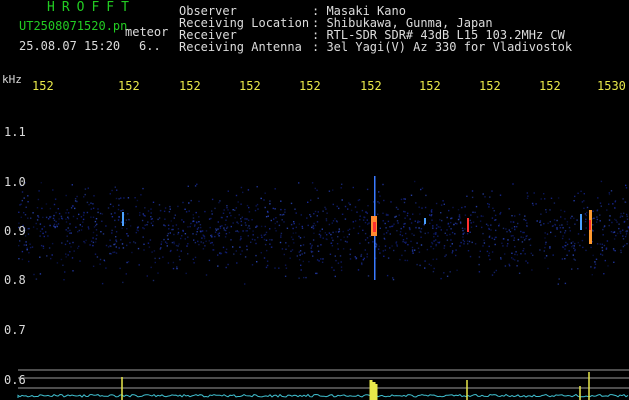  I want to click on y-tick-label: 0.6, so click(15, 380).